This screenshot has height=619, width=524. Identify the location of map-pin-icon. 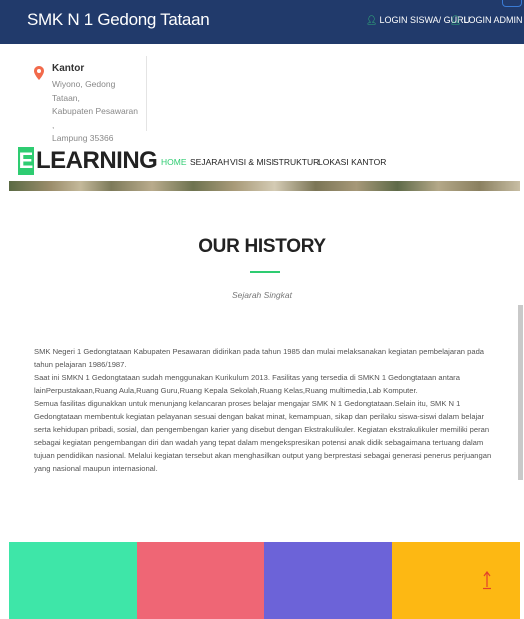
(39, 73).